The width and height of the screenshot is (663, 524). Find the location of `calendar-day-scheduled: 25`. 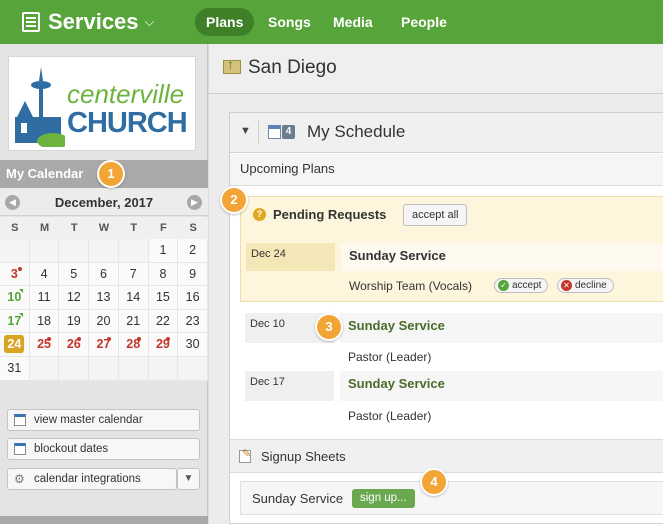

calendar-day-scheduled: 25 is located at coordinates (44, 345).